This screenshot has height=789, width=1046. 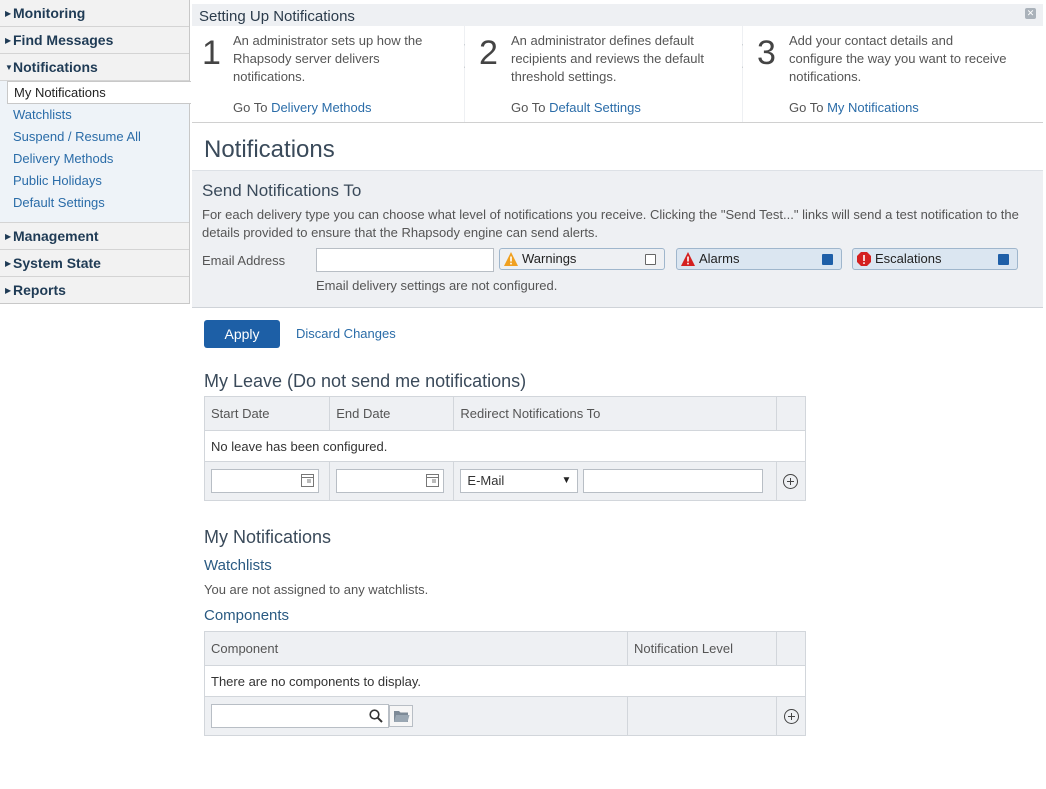 I want to click on email-label: Email Address, so click(x=244, y=260).